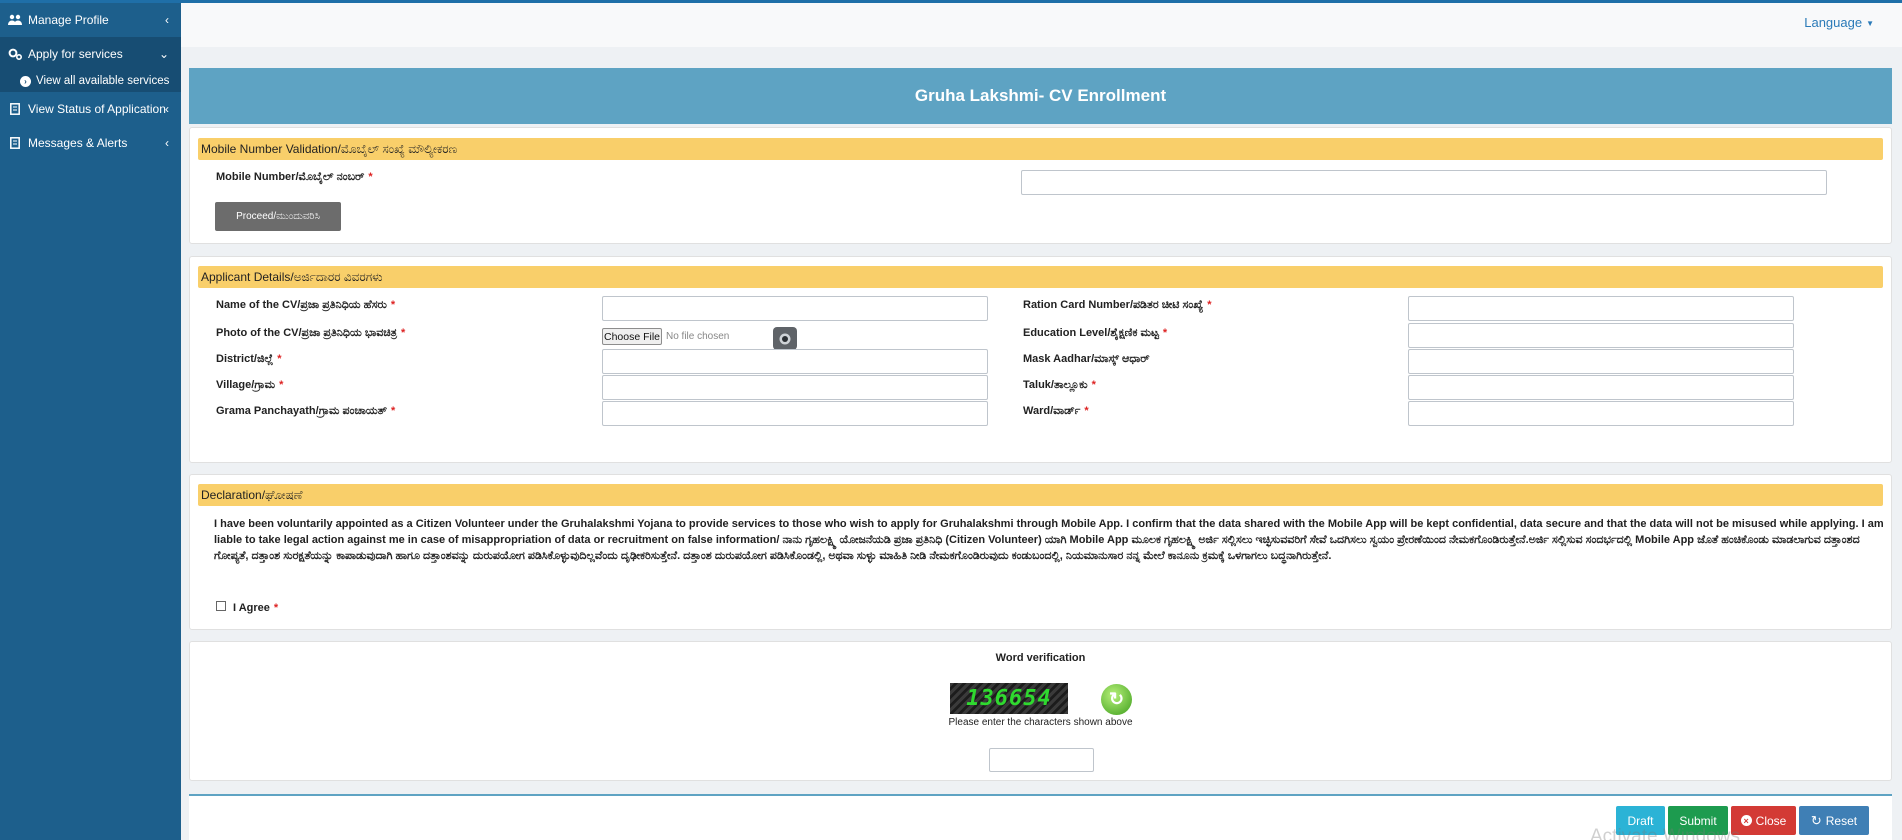  Describe the element at coordinates (1841, 820) in the screenshot. I see `reset-button-label: Reset` at that location.